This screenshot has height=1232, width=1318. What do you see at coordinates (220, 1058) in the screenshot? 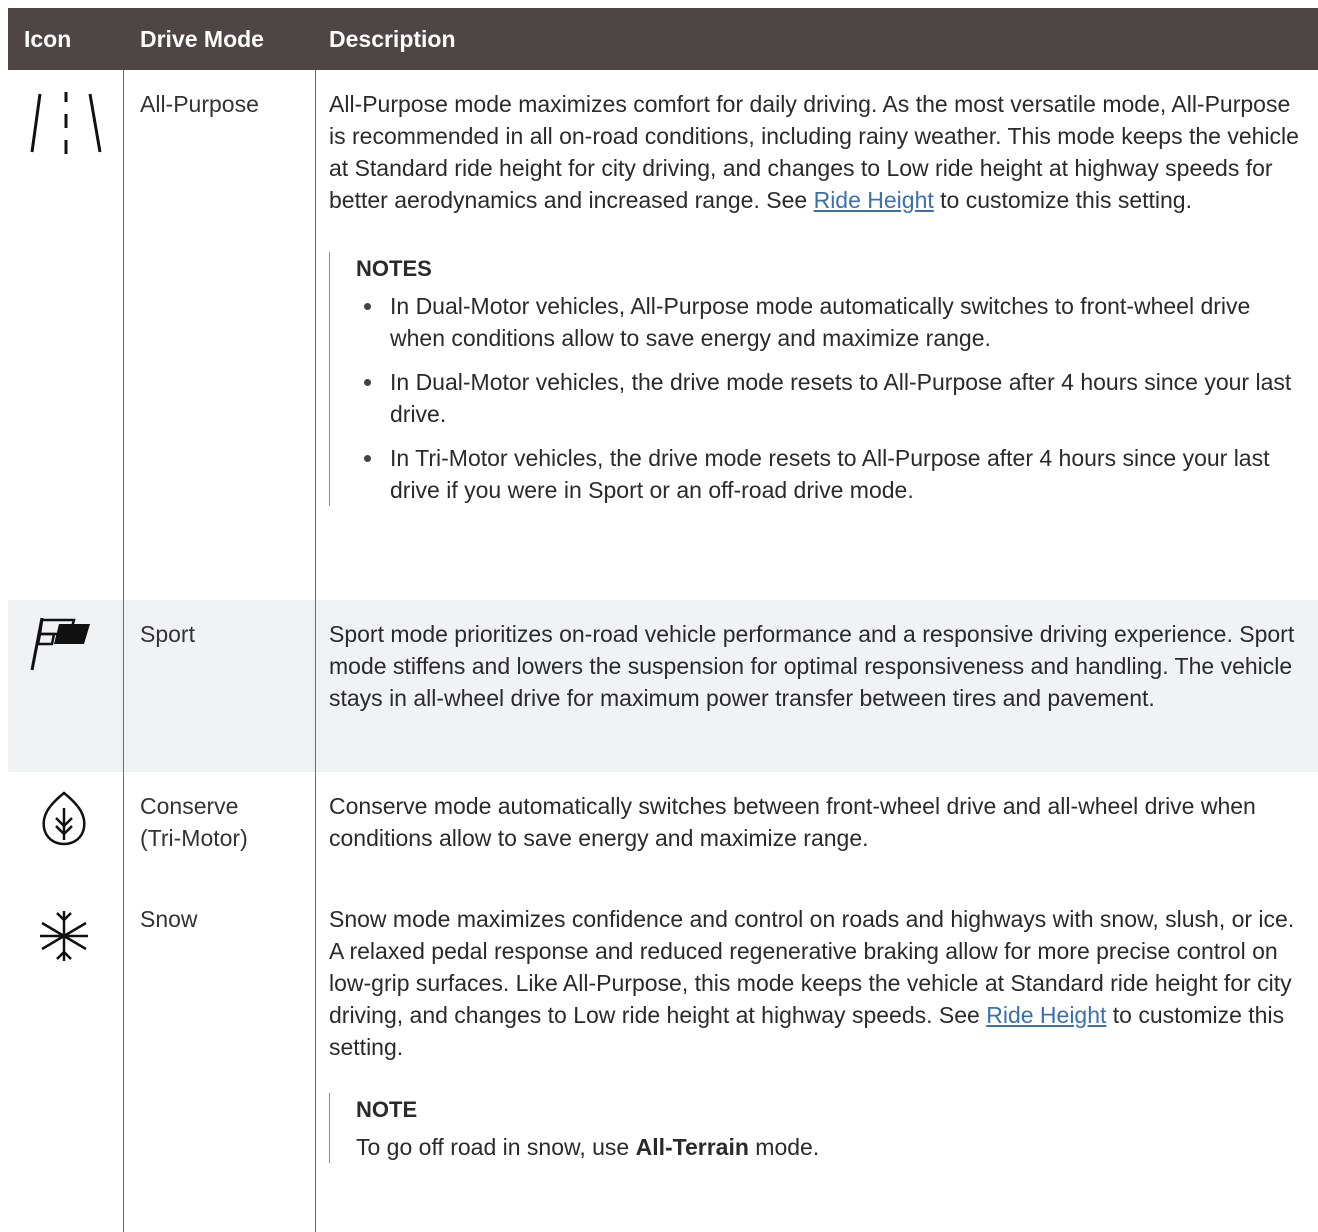
I see `mode-label: Snow` at bounding box center [220, 1058].